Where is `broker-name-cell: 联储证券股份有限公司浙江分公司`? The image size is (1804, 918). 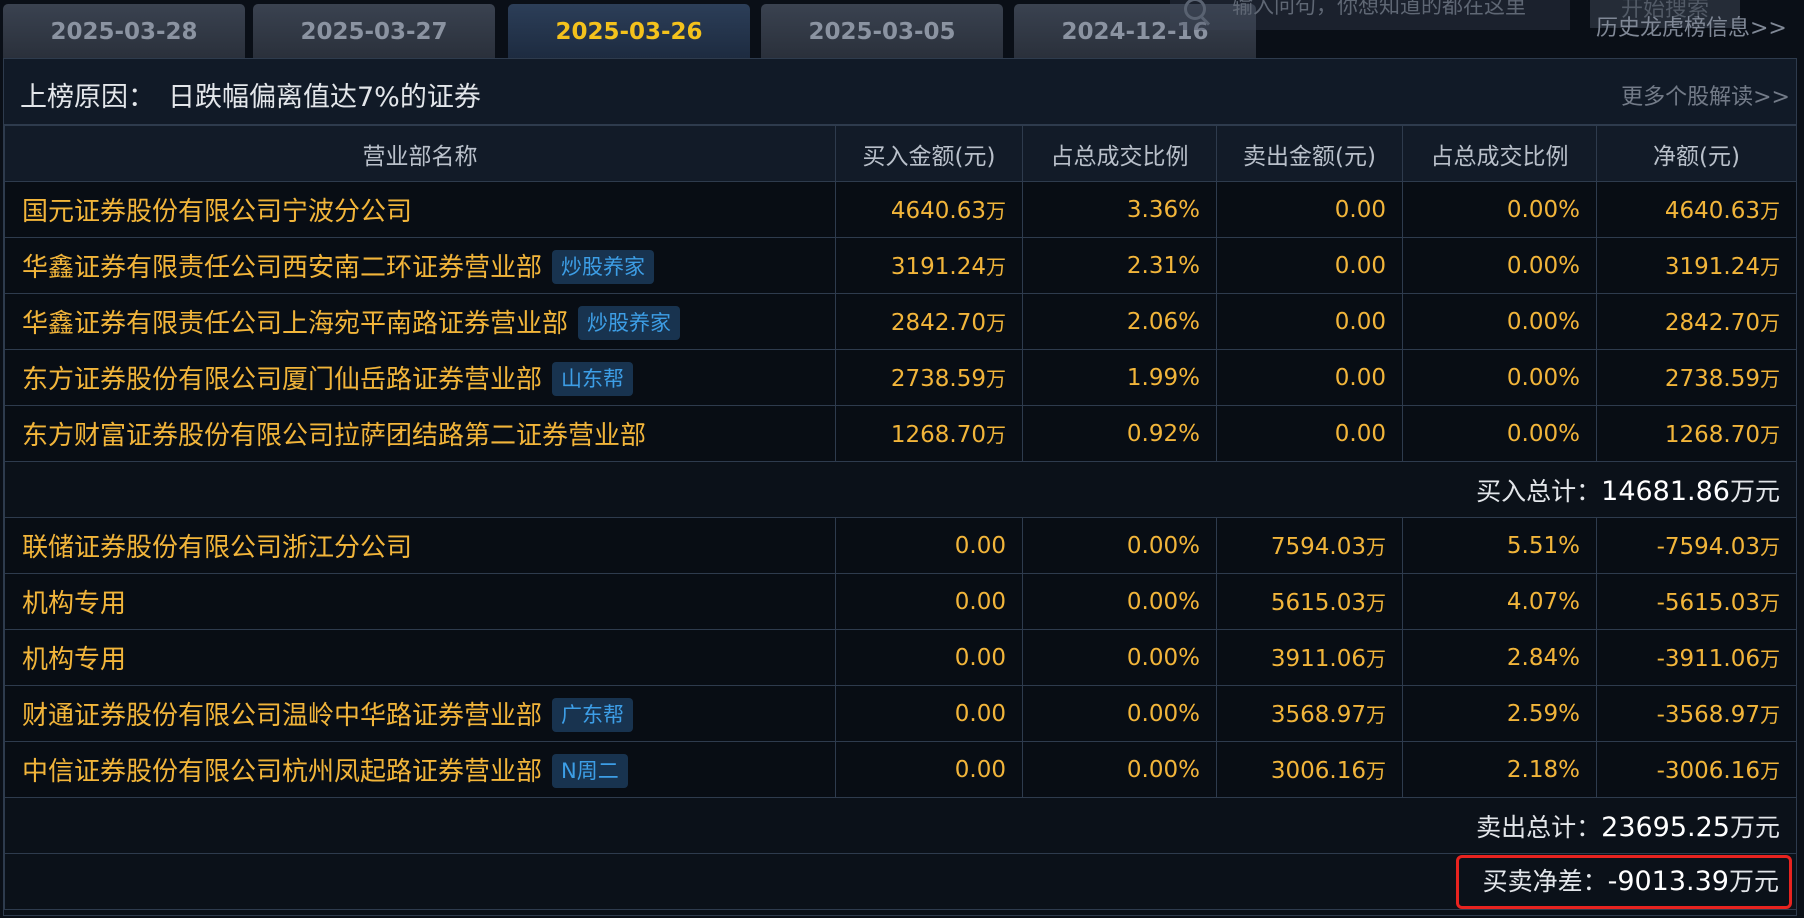
broker-name-cell: 联储证券股份有限公司浙江分公司 is located at coordinates (420, 545).